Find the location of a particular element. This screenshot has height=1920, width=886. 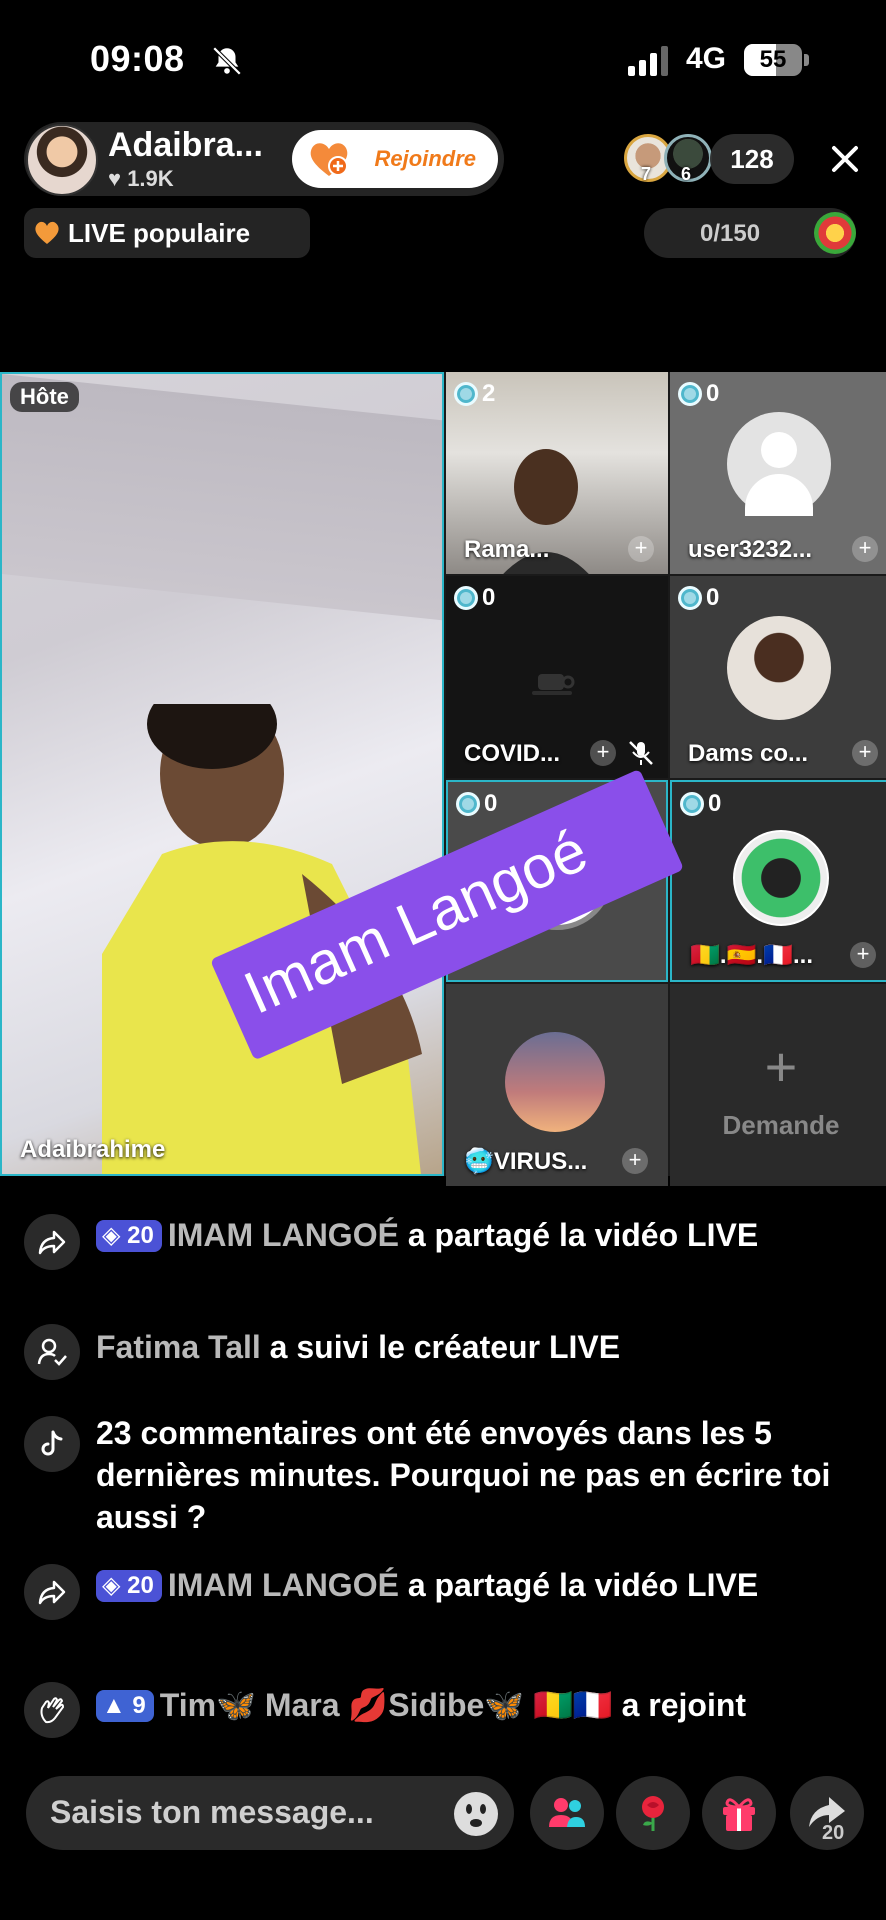

rose-gift-button is located at coordinates (653, 1813).